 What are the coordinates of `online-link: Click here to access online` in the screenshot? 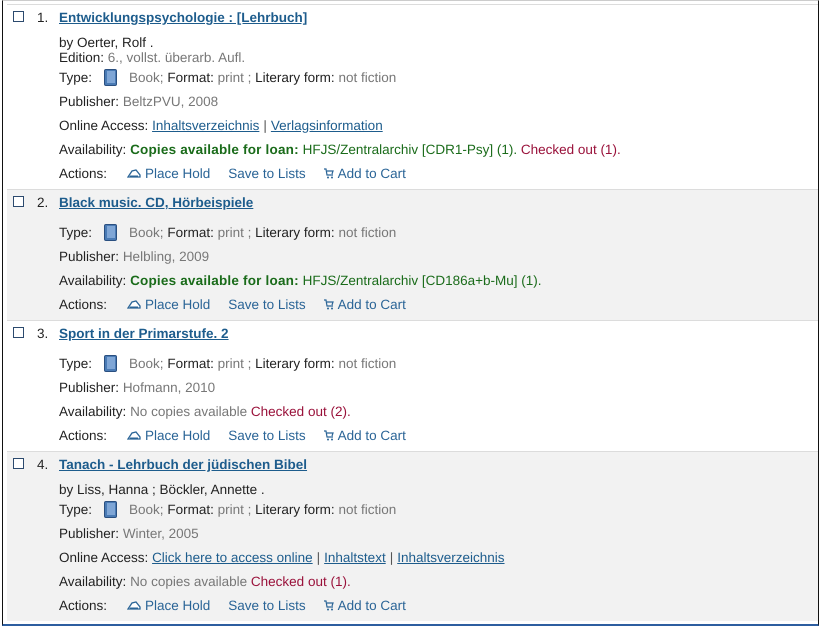 It's located at (232, 557).